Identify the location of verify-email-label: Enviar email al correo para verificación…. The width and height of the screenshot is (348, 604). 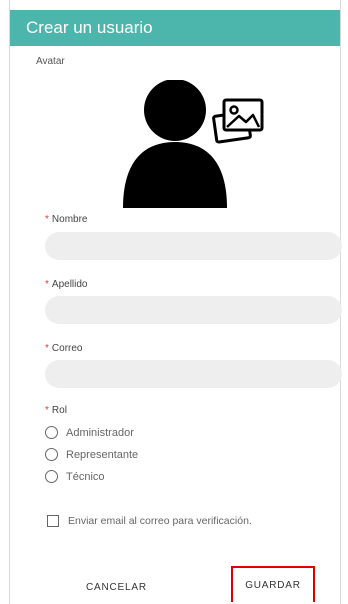
(160, 521).